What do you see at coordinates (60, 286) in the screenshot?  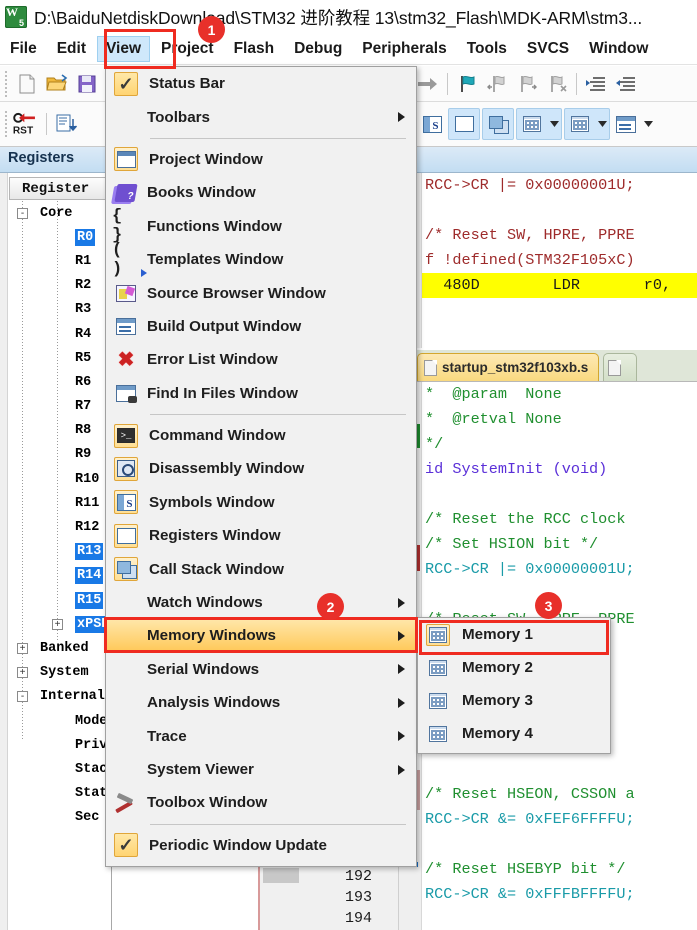 I see `register-row: R2` at bounding box center [60, 286].